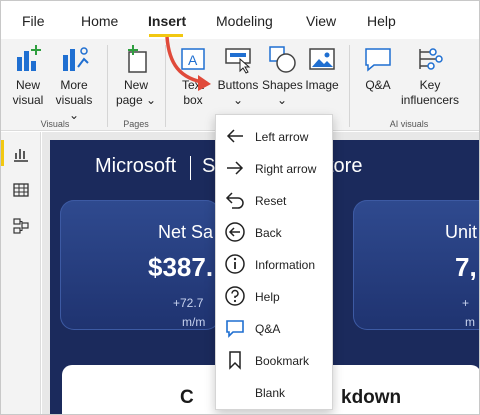  Describe the element at coordinates (430, 85) in the screenshot. I see `key-influencers-label-1: Key` at that location.